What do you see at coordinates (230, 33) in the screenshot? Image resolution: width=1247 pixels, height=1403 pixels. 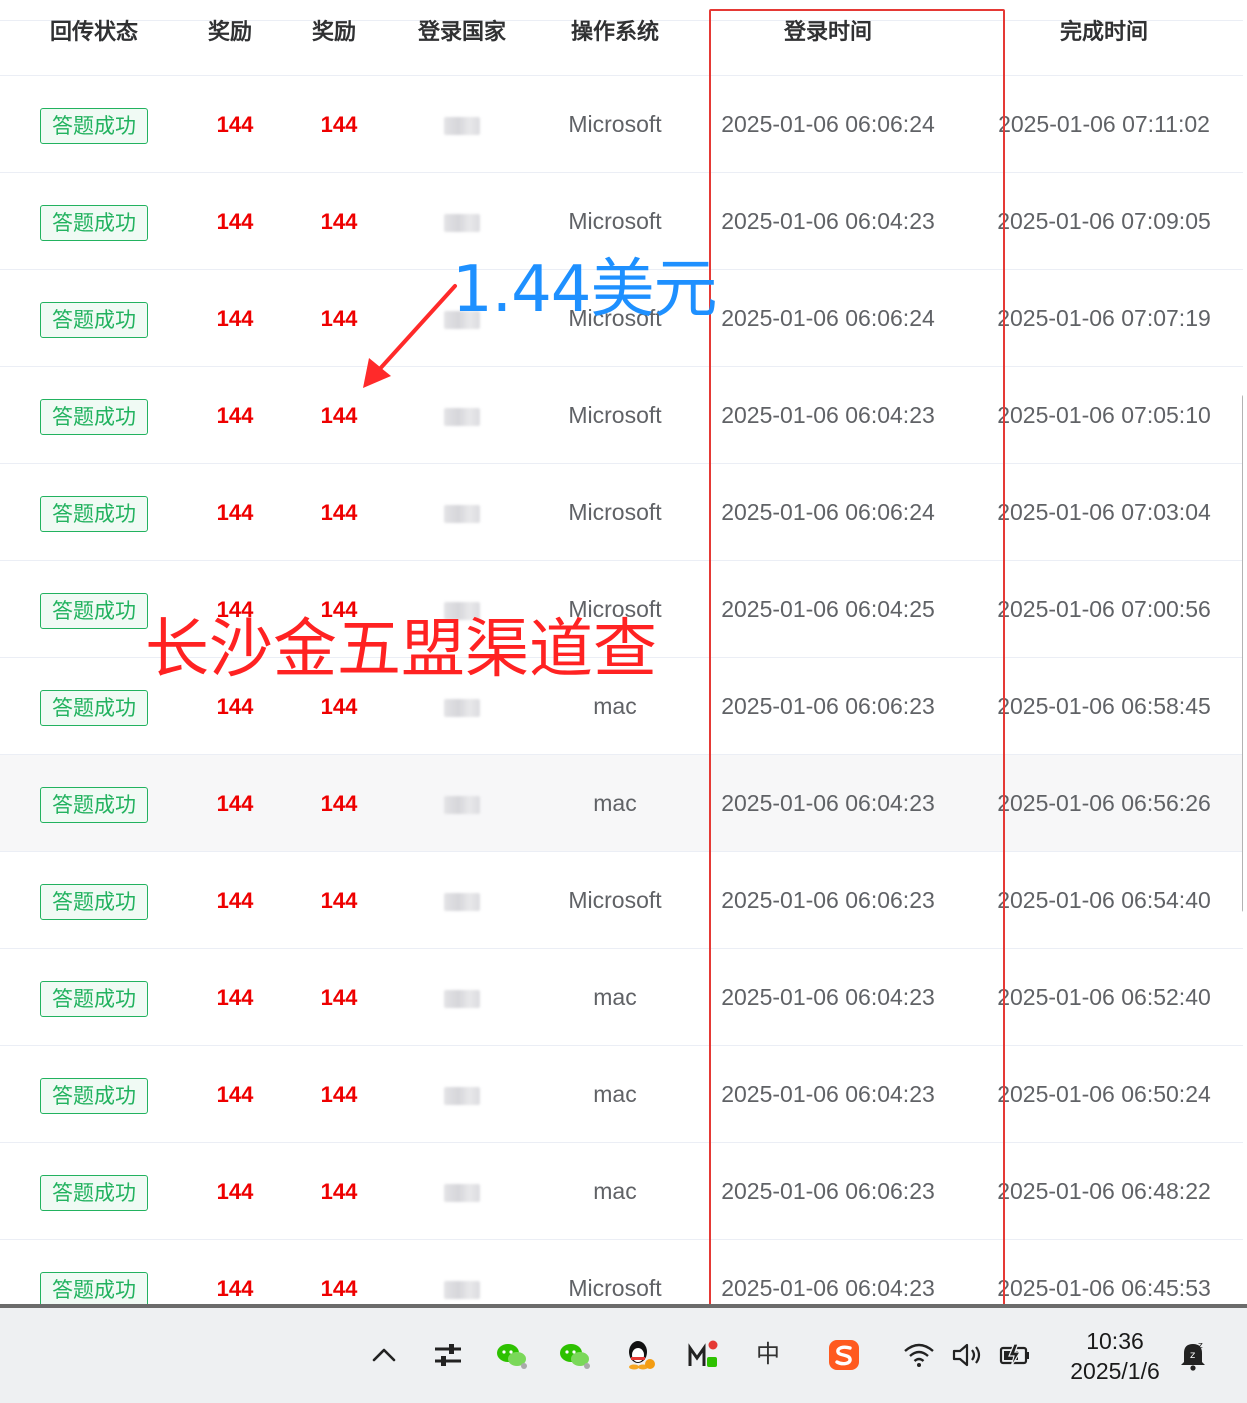 I see `header-reward-1: 奖励` at bounding box center [230, 33].